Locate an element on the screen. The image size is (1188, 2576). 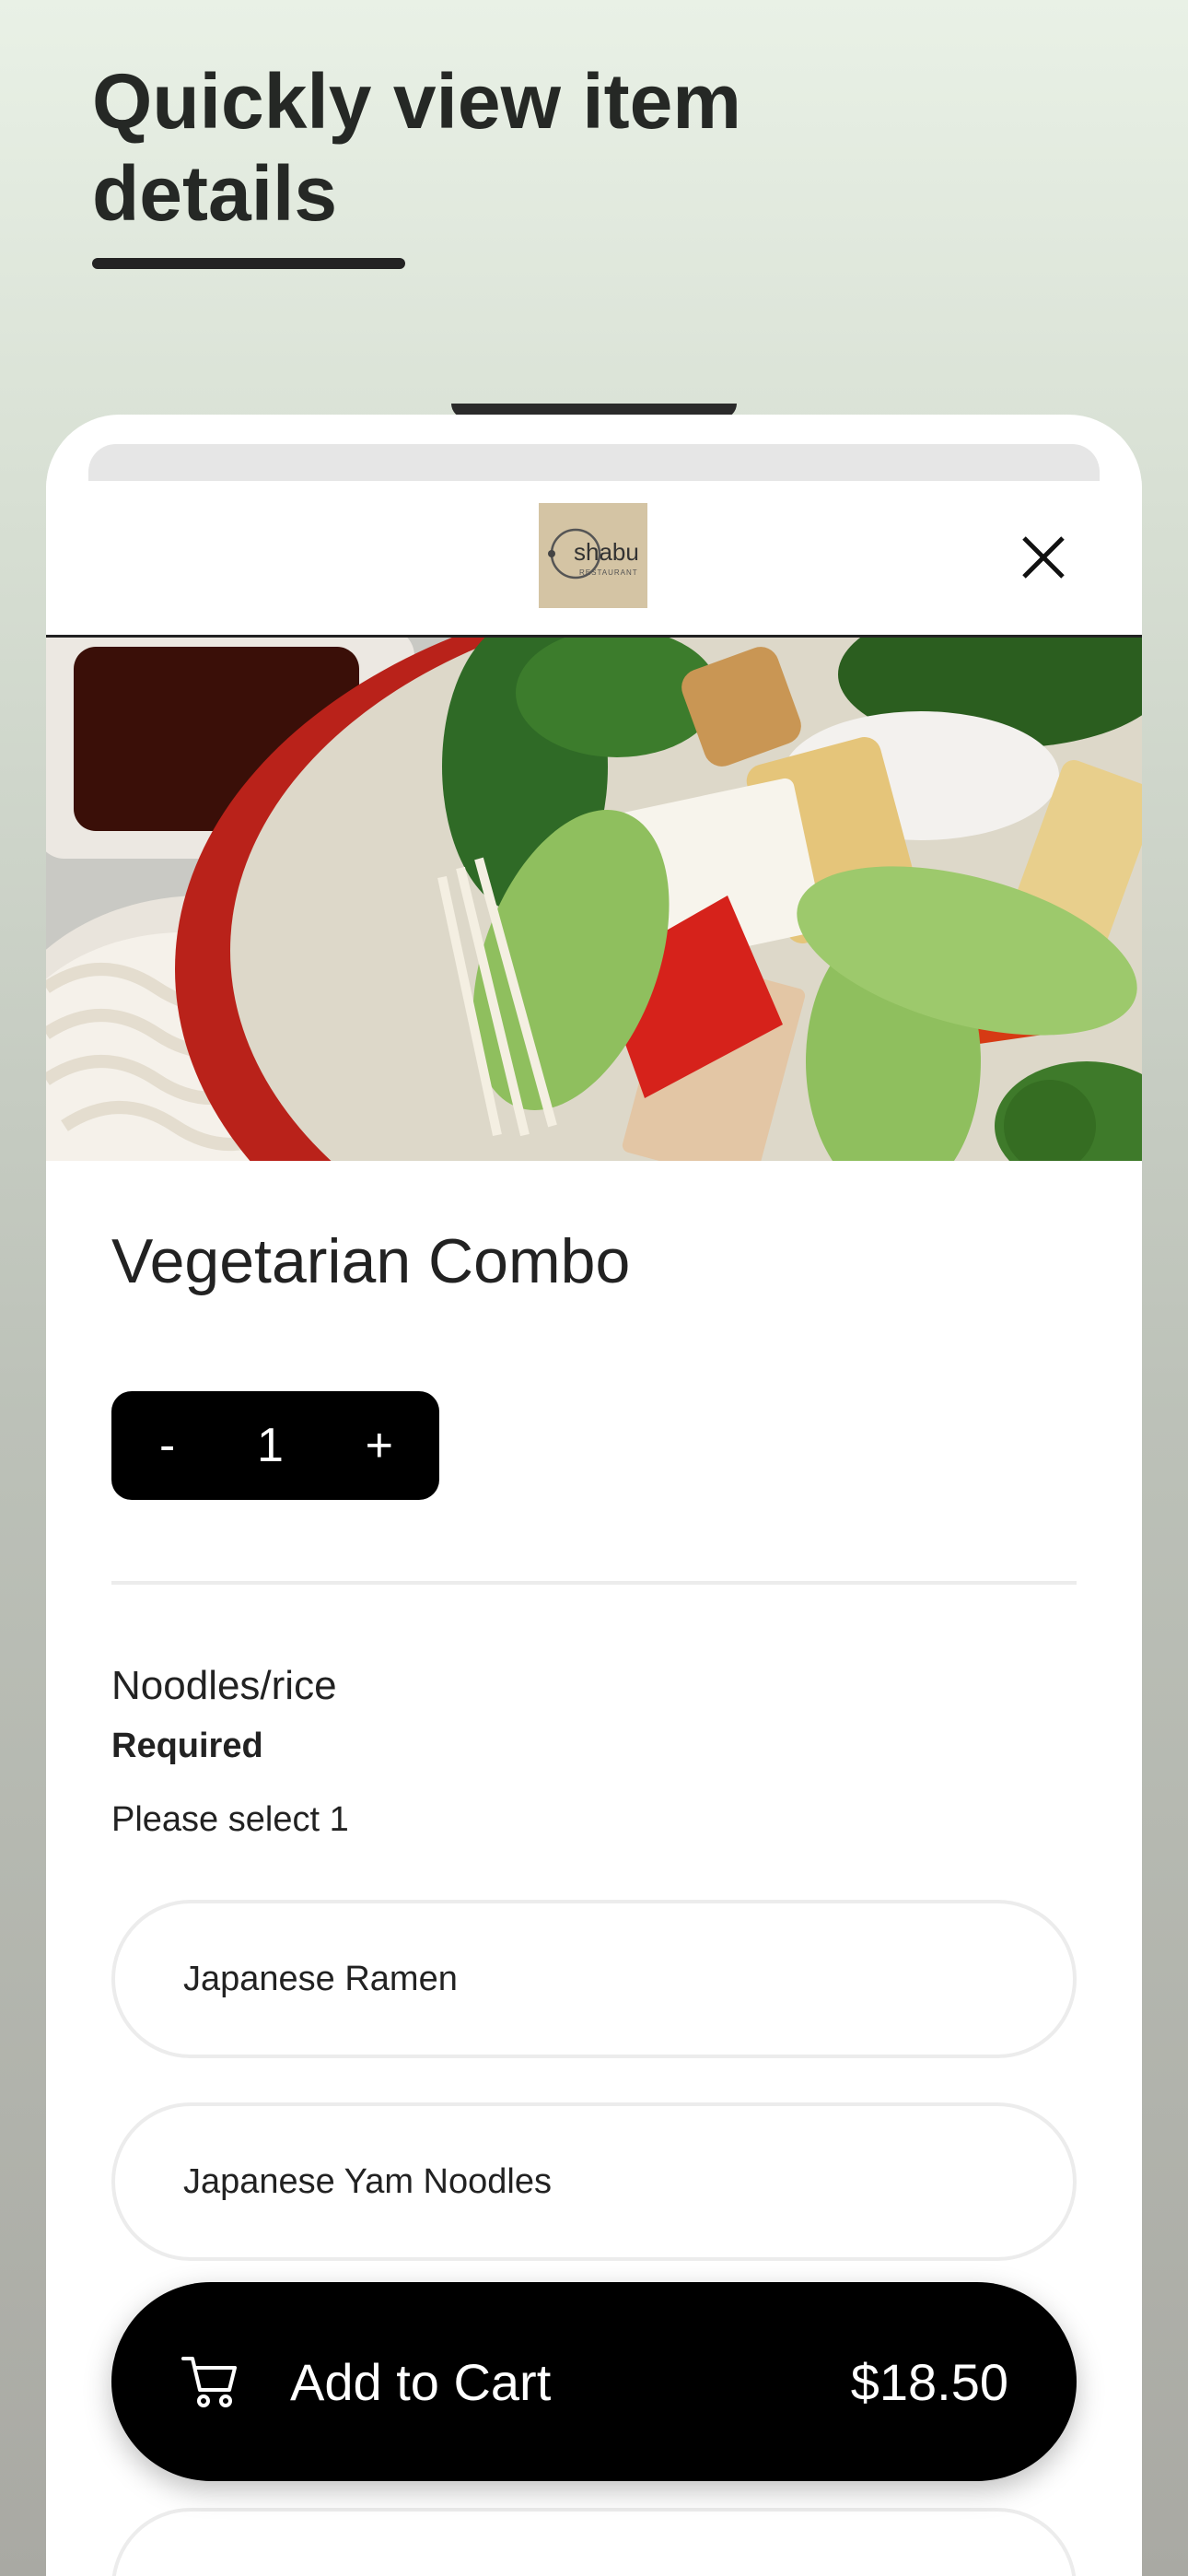
cart-price: $18.50 is located at coordinates (929, 2381).